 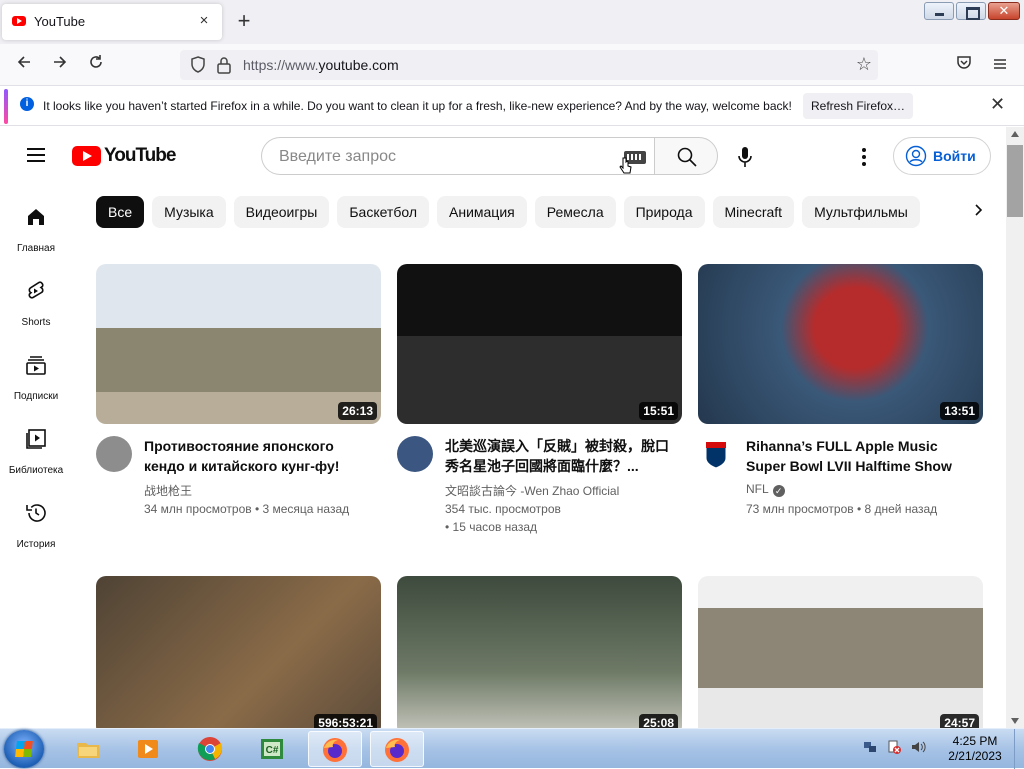 I want to click on start-button, so click(x=24, y=749).